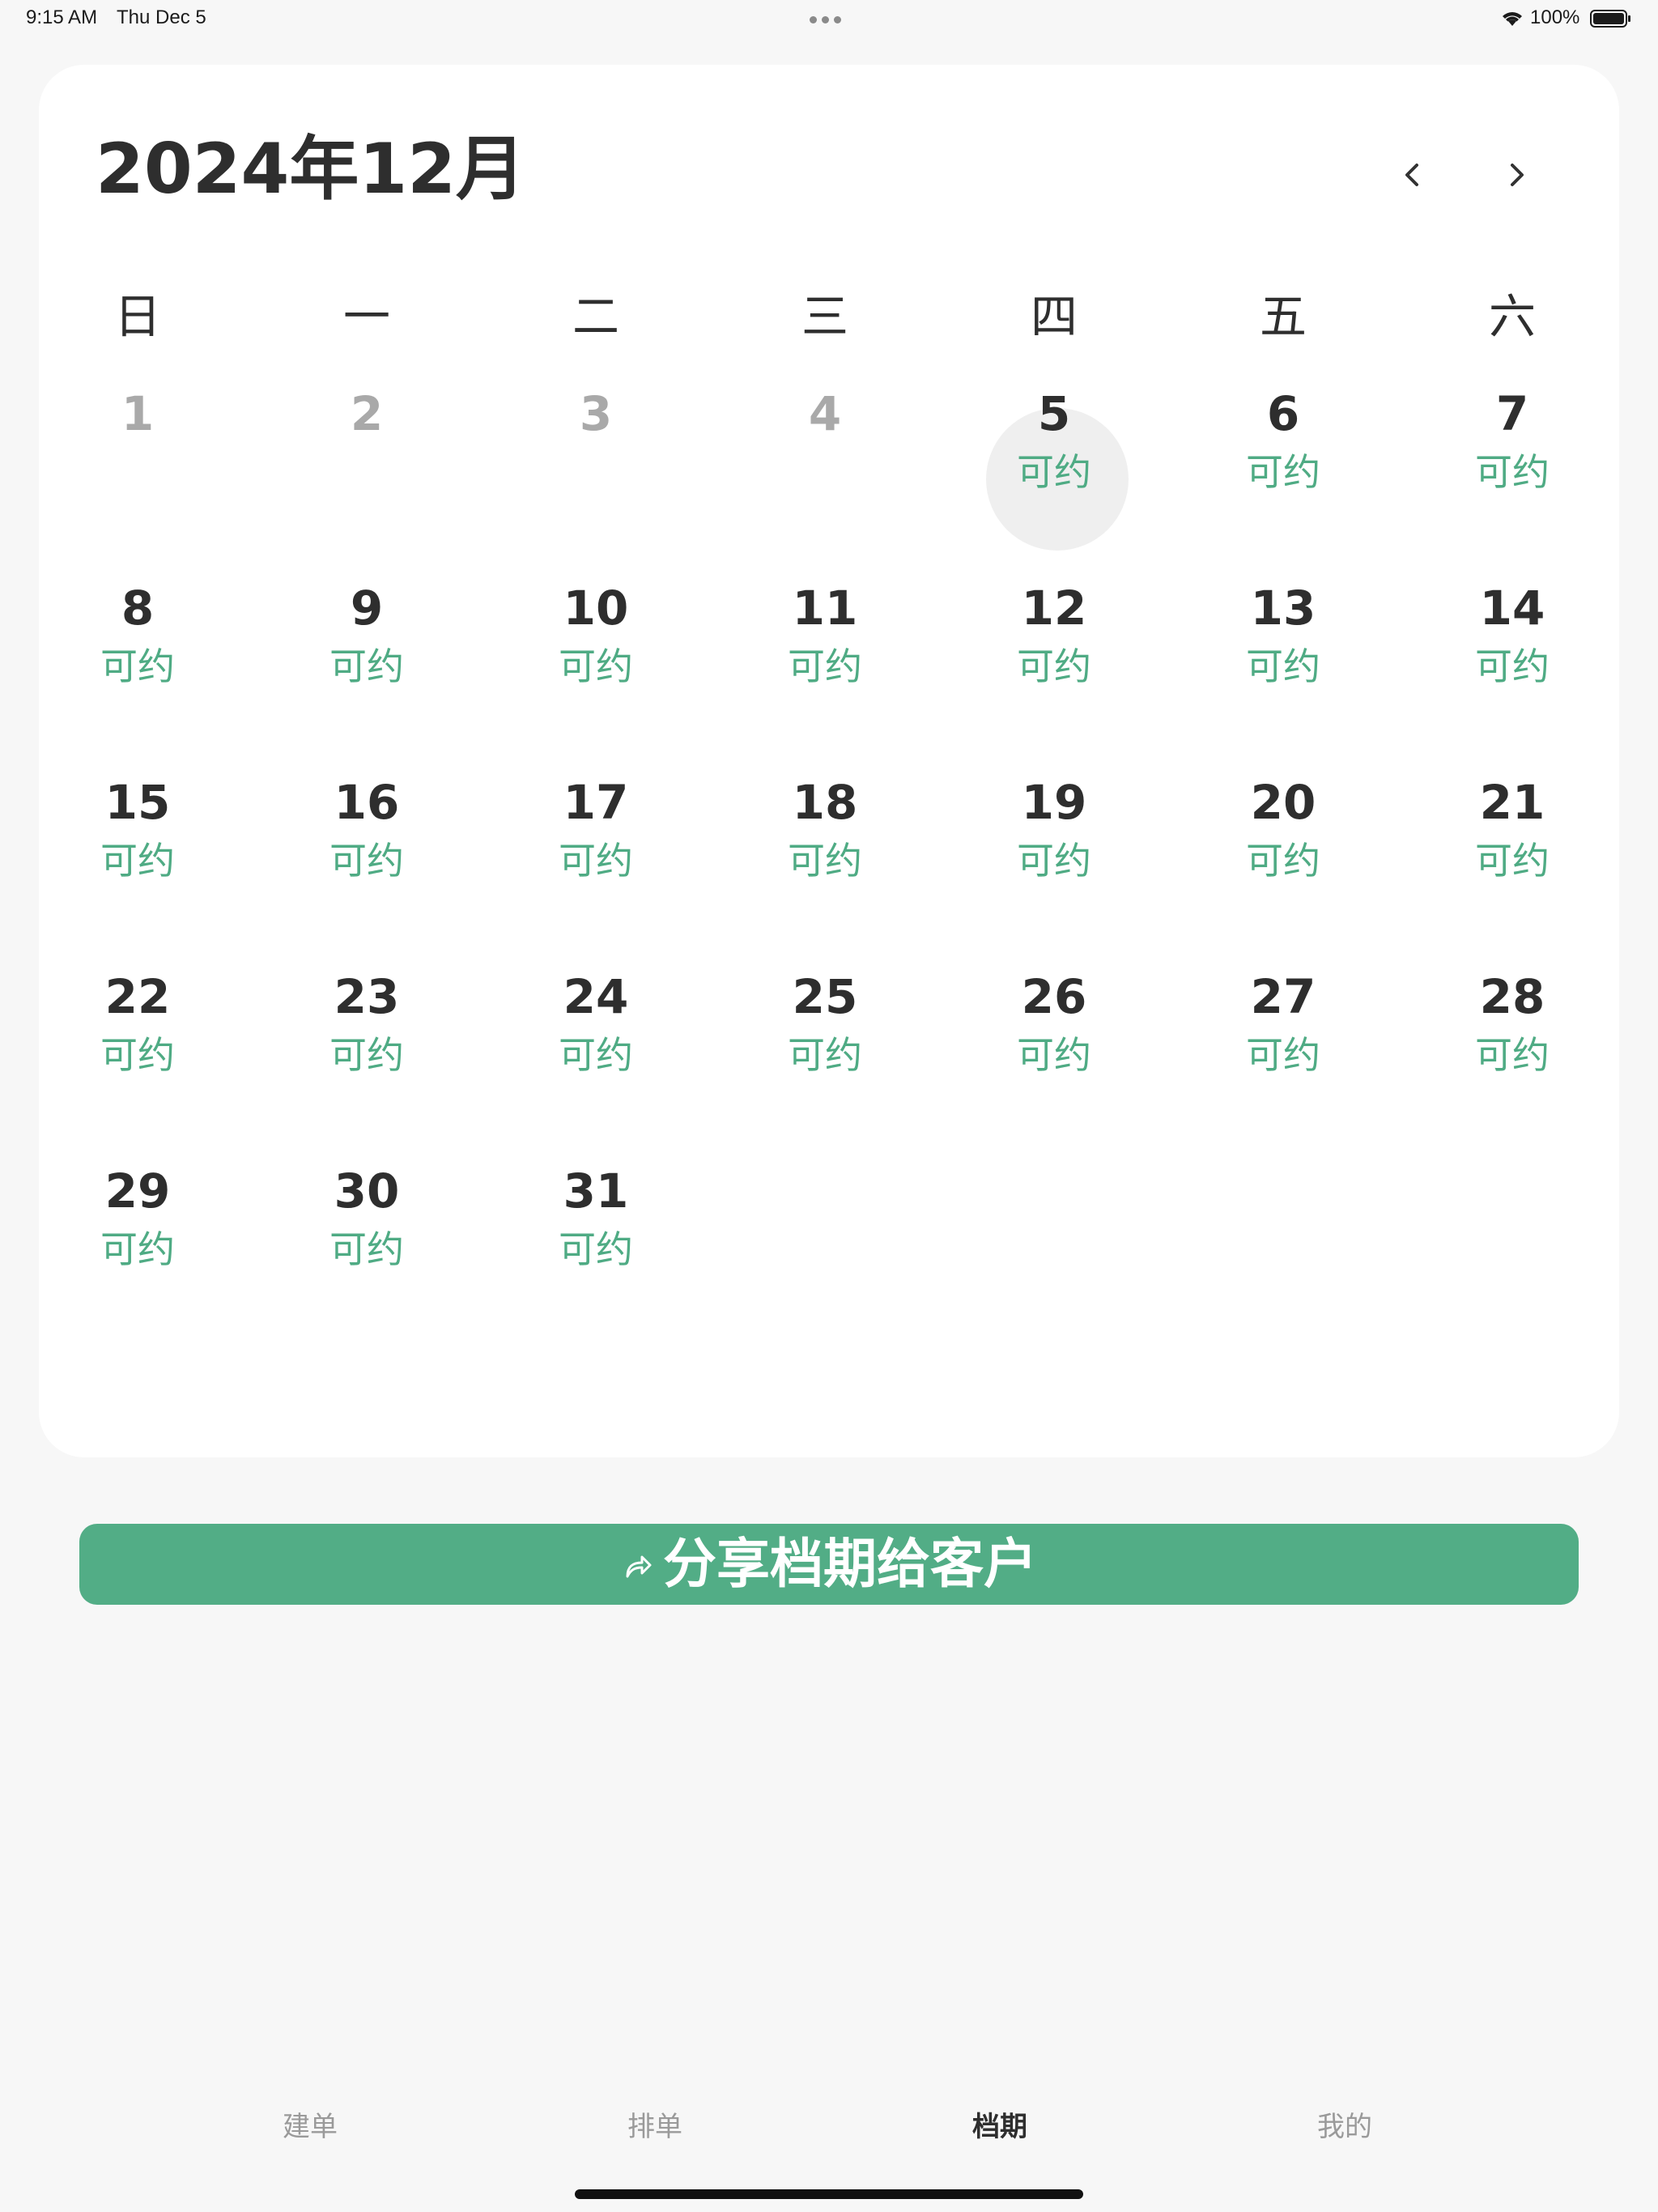 This screenshot has width=1658, height=2212. What do you see at coordinates (825, 414) in the screenshot?
I see `day-number: 4` at bounding box center [825, 414].